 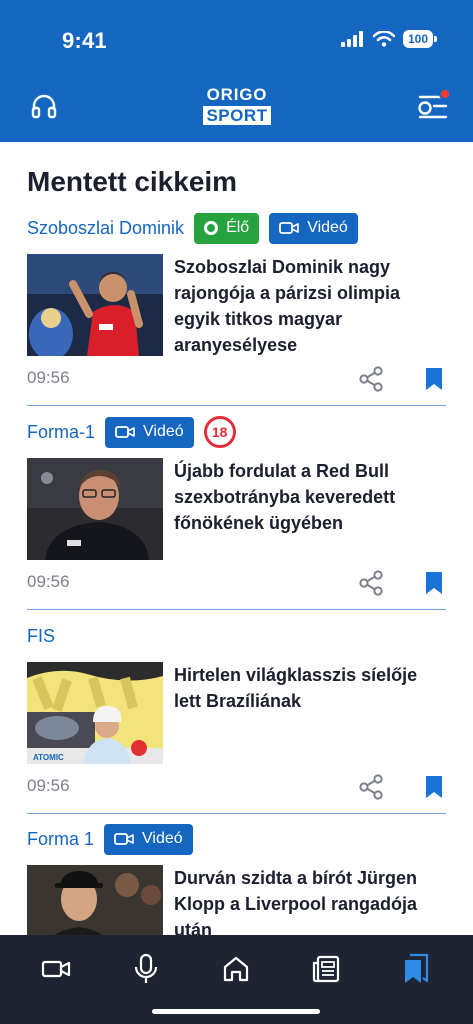 I want to click on article-tags: Forma 1 Videó, so click(x=110, y=839).